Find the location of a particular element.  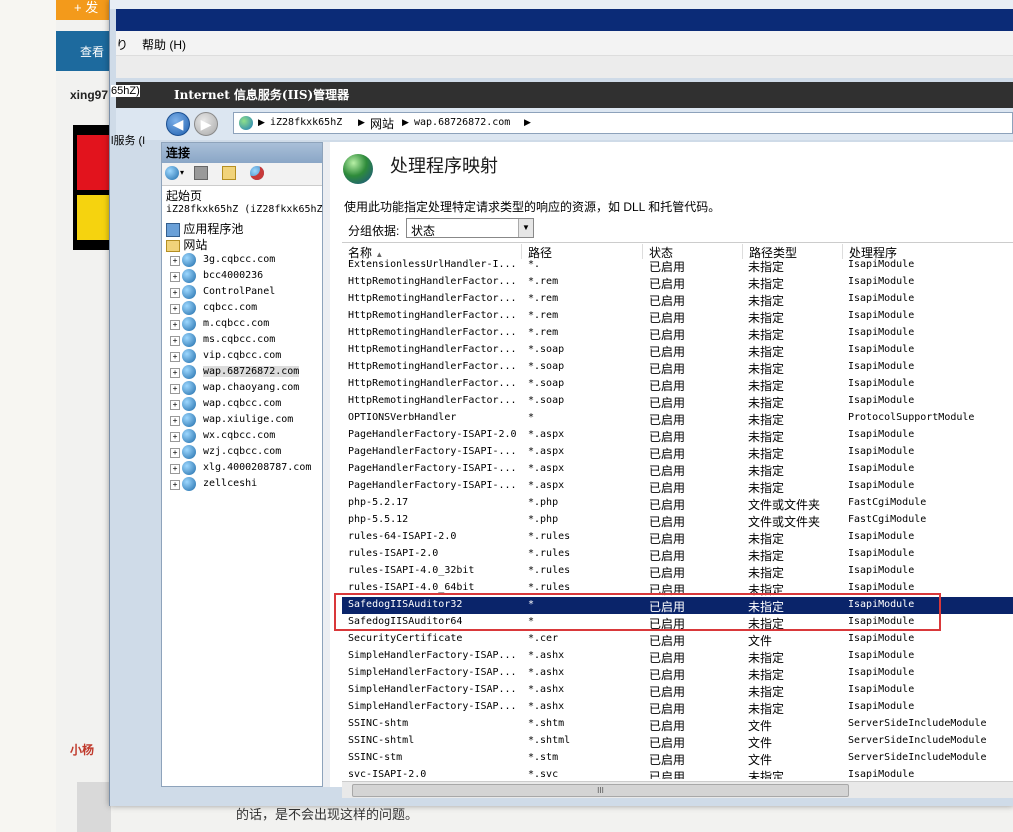

table-cell: *.rem is located at coordinates (543, 281).